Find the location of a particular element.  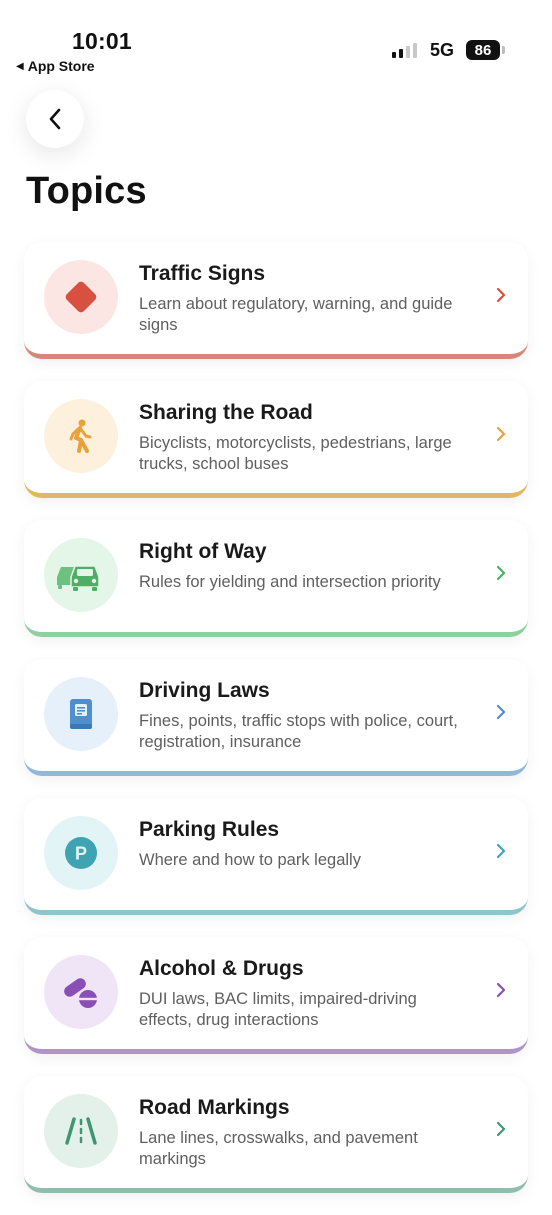

law-book-icon is located at coordinates (81, 714).